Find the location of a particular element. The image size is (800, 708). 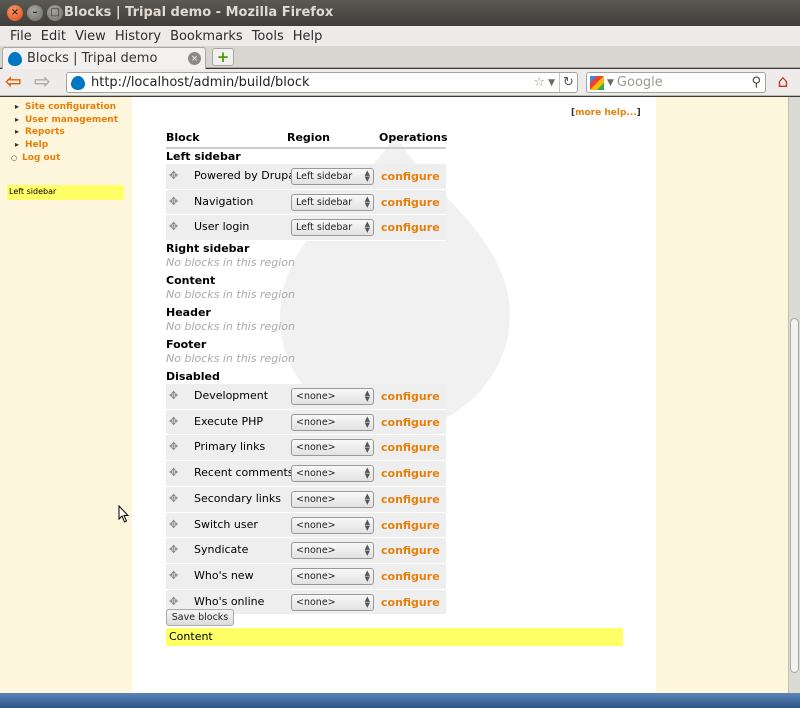

tab-strip: Blocks | Tripal demo × + is located at coordinates (400, 57).